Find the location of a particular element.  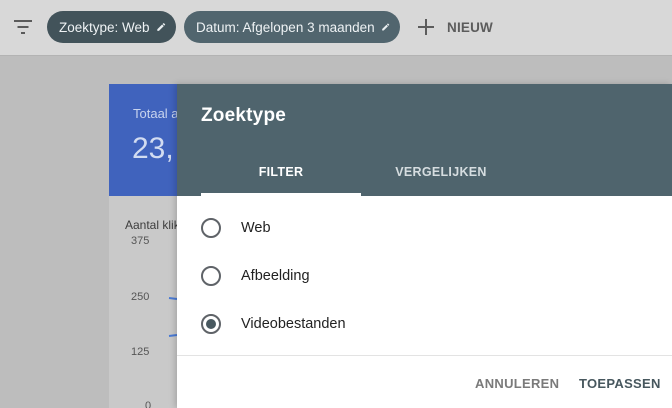

tab-compare: VERGELIJKEN is located at coordinates (441, 172).